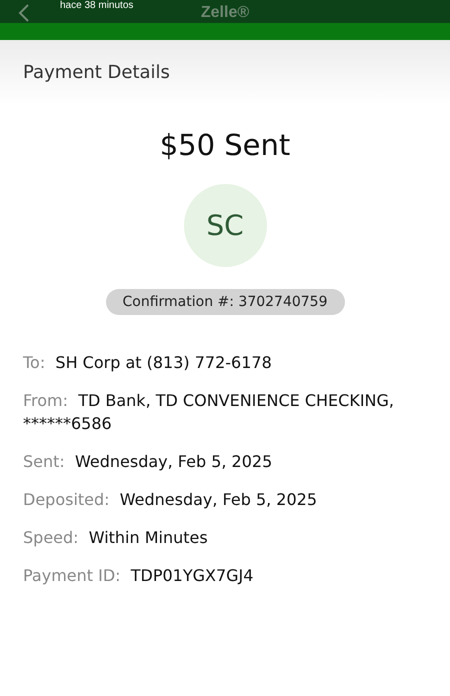  I want to click on back-icon, so click(24, 13).